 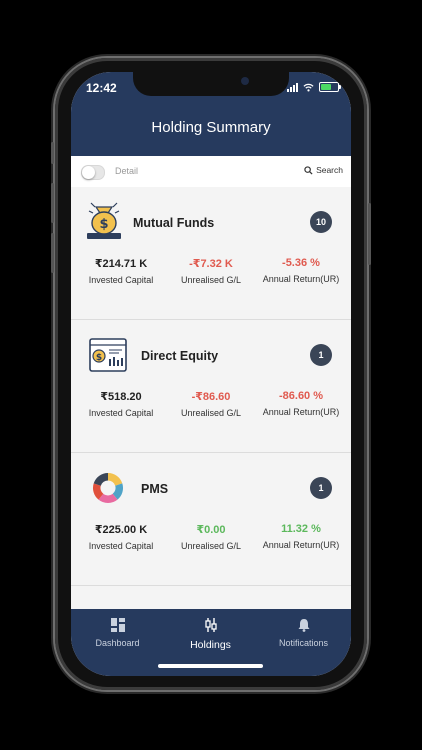 I want to click on metric-annual-return: -5.36 % Annual Return(UR), so click(x=301, y=270).